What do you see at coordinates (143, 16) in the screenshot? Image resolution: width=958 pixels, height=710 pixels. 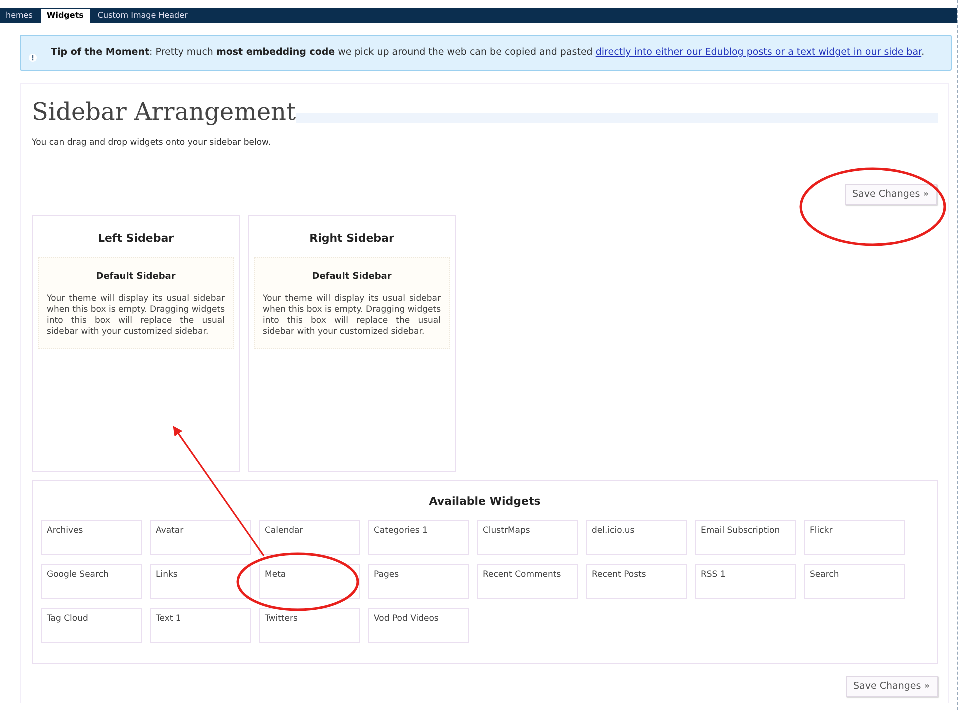 I see `tab: Custom Image Header` at bounding box center [143, 16].